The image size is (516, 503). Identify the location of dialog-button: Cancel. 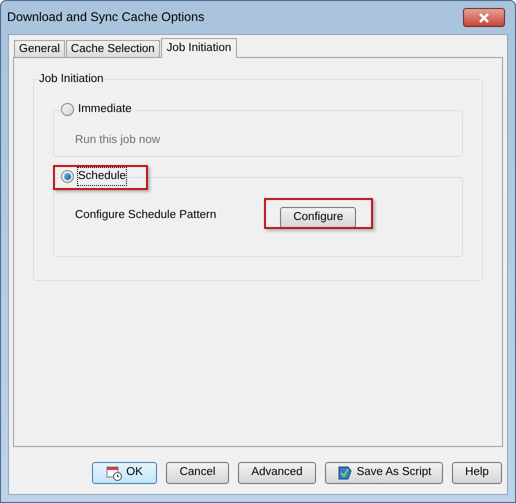
(197, 473).